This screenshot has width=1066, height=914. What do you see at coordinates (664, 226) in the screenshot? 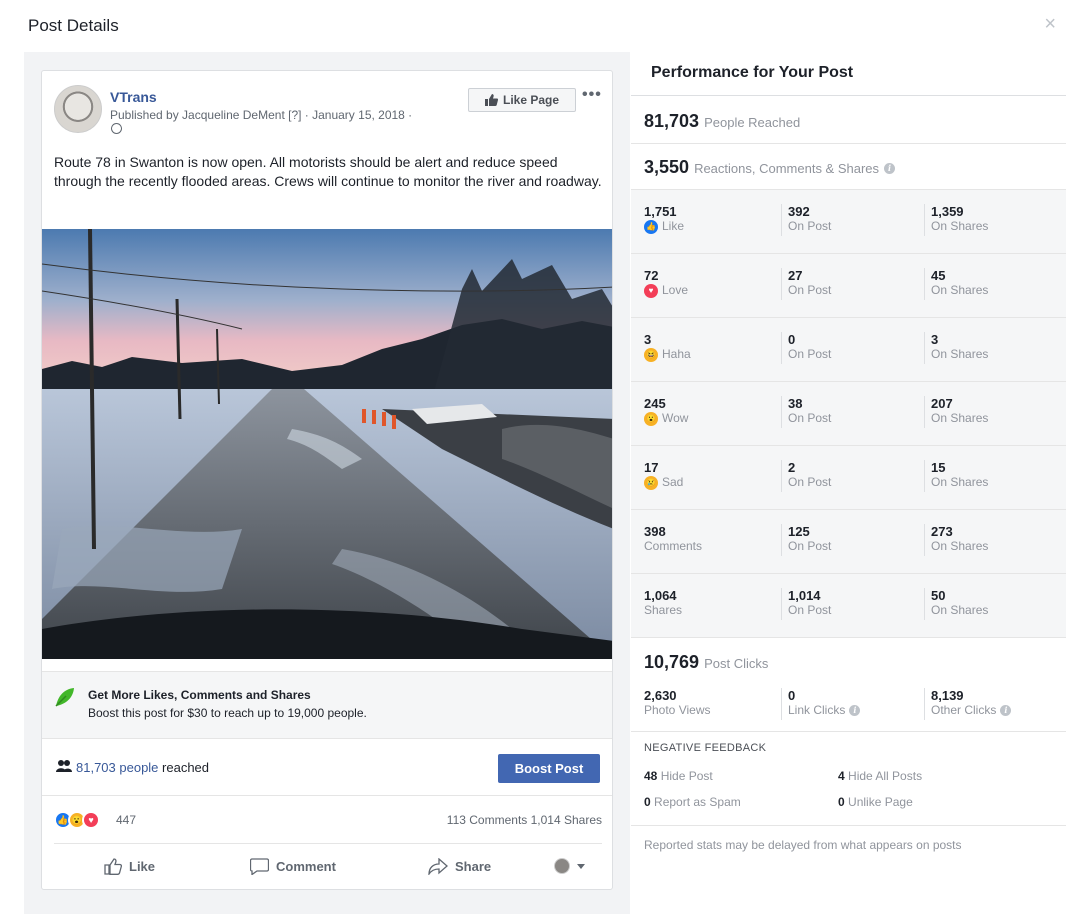
I see `like-total-label-wrap: 👍 Like` at bounding box center [664, 226].